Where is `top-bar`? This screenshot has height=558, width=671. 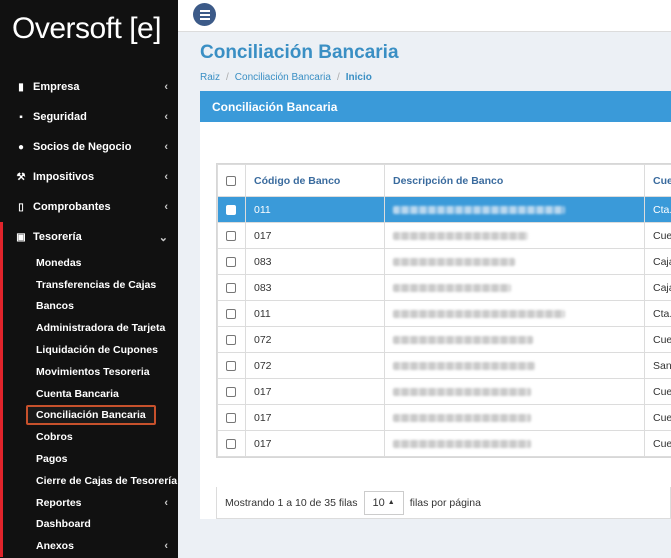
top-bar is located at coordinates (424, 16).